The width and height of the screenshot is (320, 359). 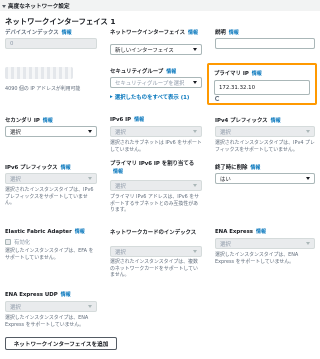 I want to click on ipv6-prefix-help: 選択されたインスタンスタイプは、IPv6 プレフィックスをサポートしていません。, so click(x=49, y=197).